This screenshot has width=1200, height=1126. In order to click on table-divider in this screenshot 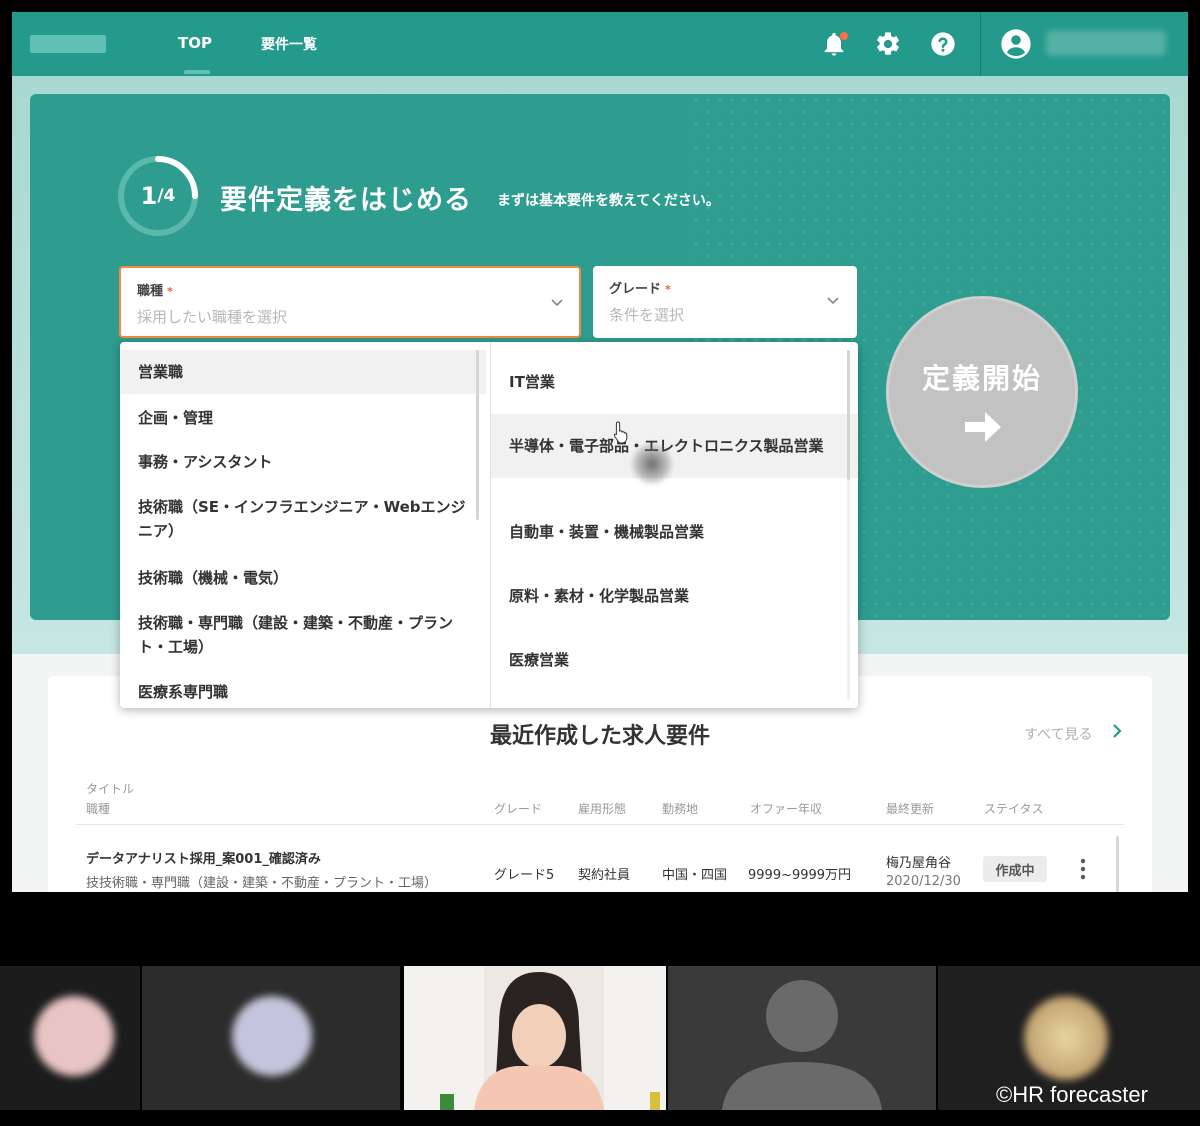, I will do `click(600, 824)`.